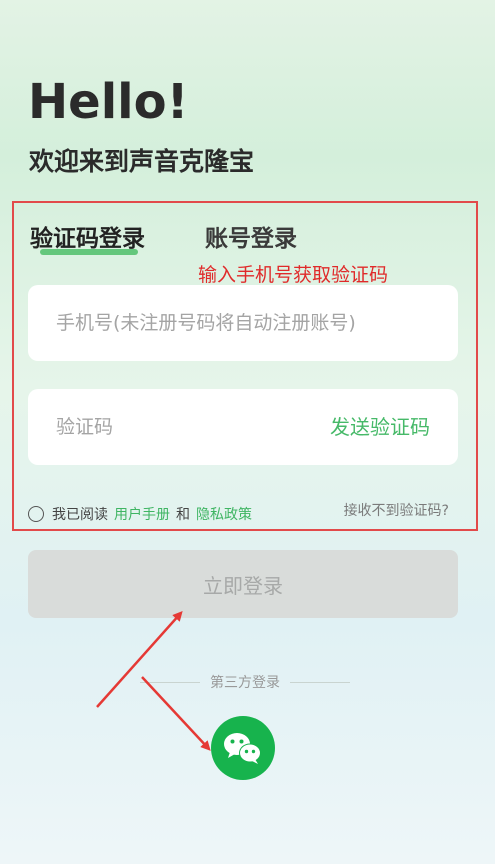 The image size is (495, 864). Describe the element at coordinates (380, 427) in the screenshot. I see `send-code-button: 发送验证码` at that location.